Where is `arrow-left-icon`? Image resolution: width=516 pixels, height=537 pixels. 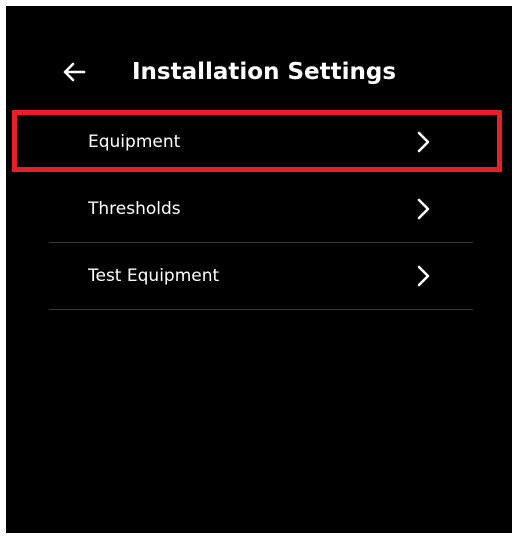
arrow-left-icon is located at coordinates (74, 72).